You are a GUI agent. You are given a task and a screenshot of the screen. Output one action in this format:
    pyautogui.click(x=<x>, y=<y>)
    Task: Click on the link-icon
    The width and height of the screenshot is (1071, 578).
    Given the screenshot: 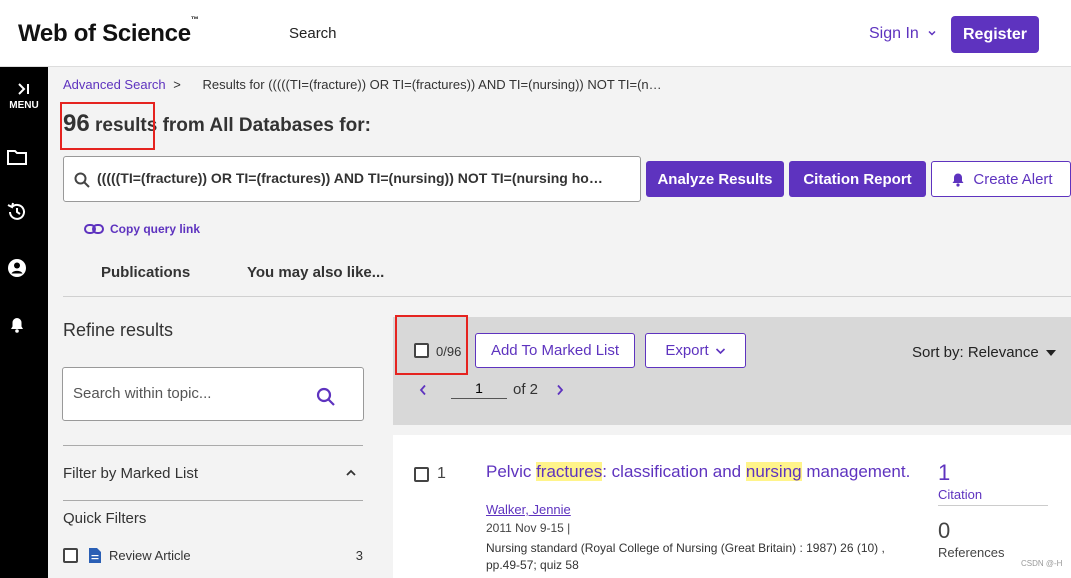 What is the action you would take?
    pyautogui.click(x=94, y=229)
    